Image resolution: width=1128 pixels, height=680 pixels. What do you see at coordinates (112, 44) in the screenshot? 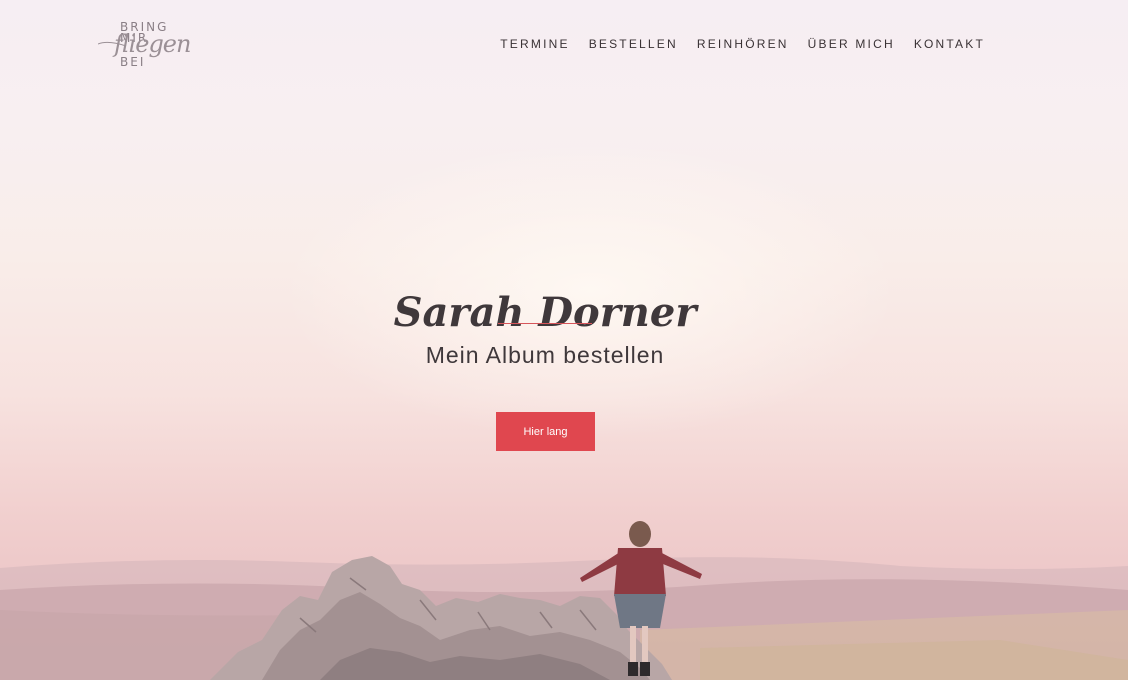
I see `logo-swash-icon` at bounding box center [112, 44].